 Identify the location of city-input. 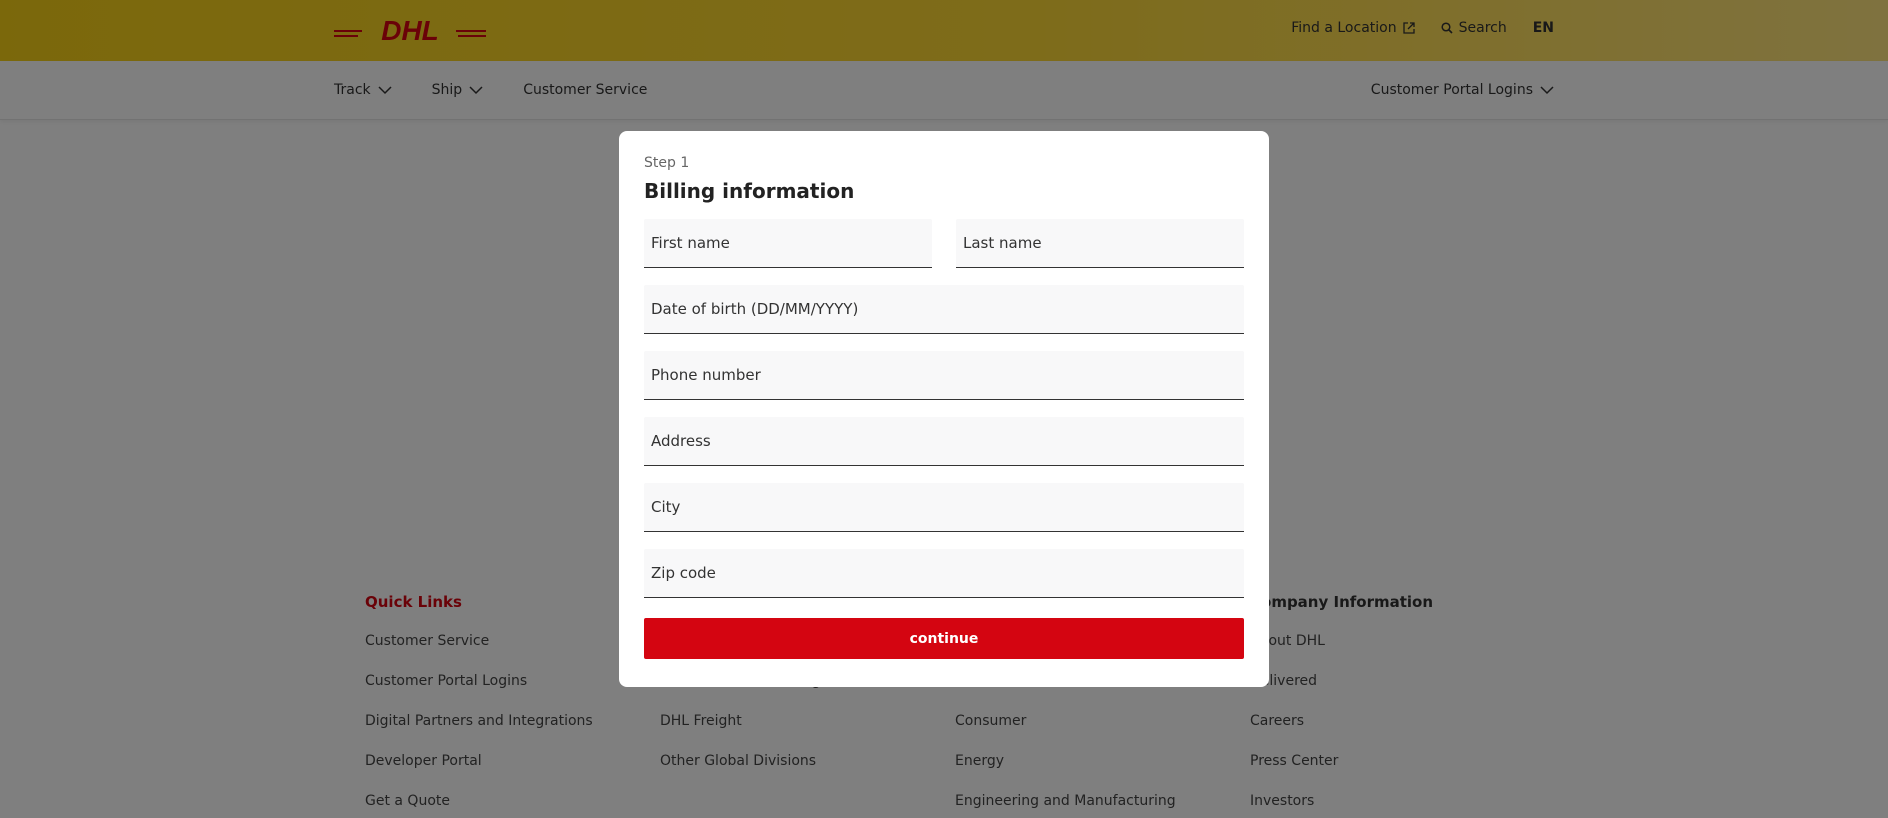
(944, 507).